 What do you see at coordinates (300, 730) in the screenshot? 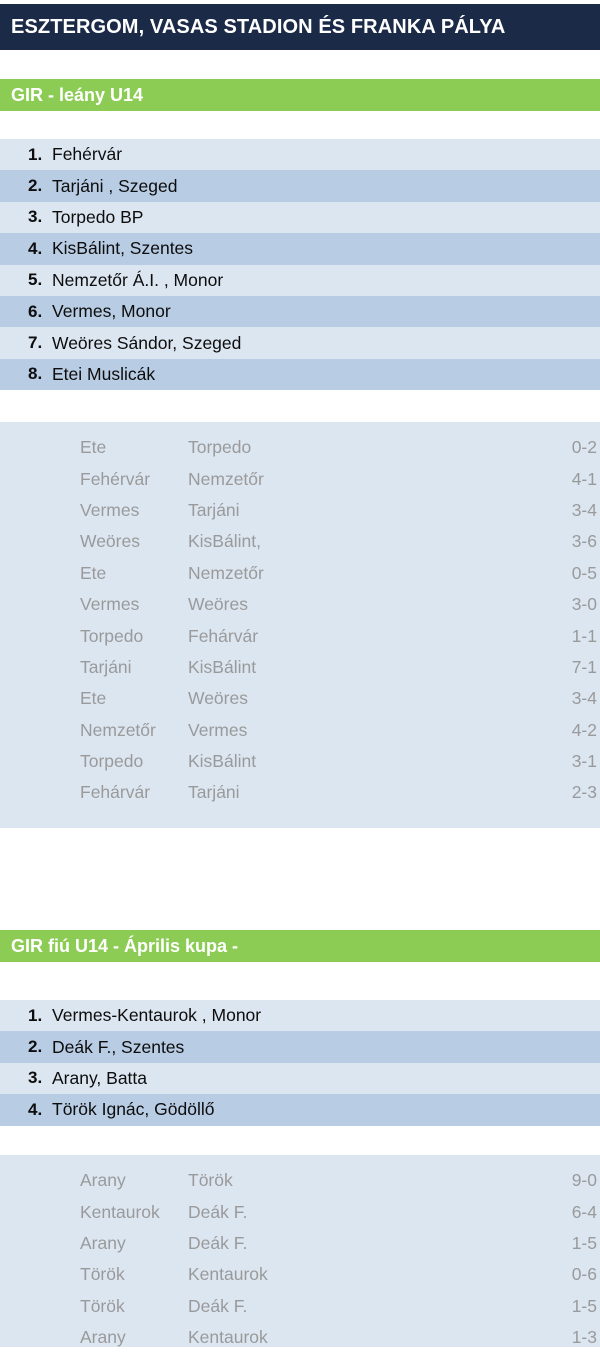
I see `table-row: Nemzetőr Vermes 4-2` at bounding box center [300, 730].